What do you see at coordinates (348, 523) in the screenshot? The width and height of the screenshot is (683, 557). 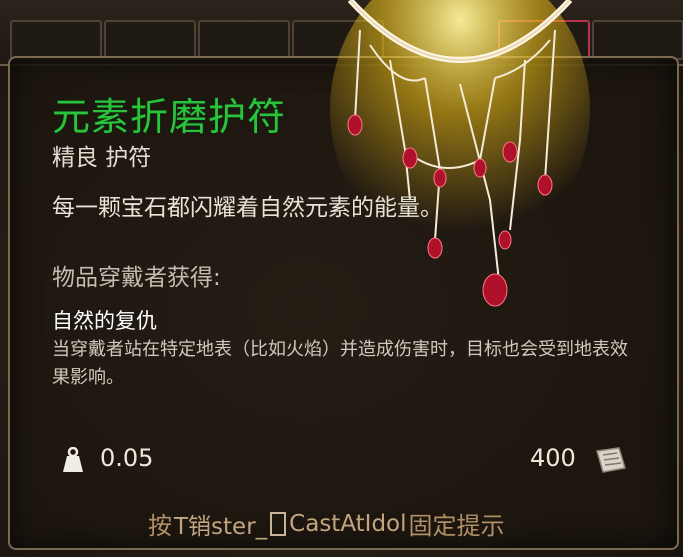 I see `hint-key-text-2: CastAtIdol` at bounding box center [348, 523].